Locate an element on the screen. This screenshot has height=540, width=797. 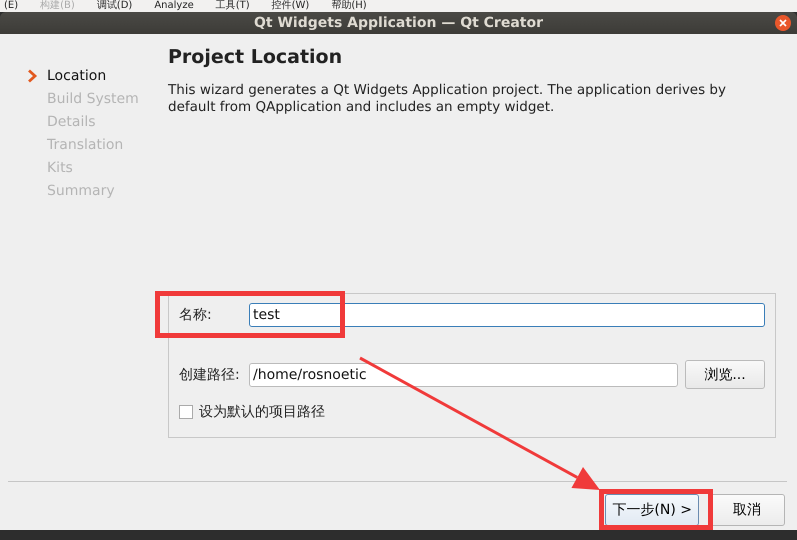
menu-item: 调试(D) is located at coordinates (114, 6).